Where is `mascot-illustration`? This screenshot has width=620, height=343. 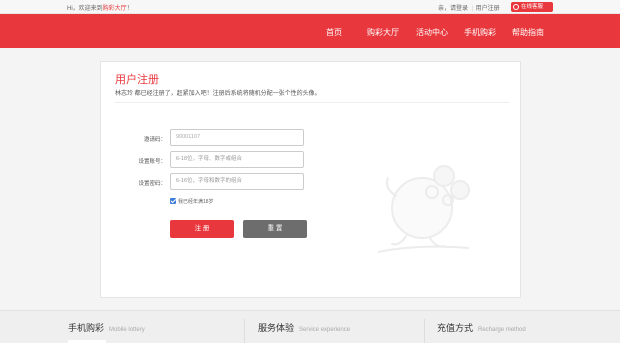
mascot-illustration is located at coordinates (424, 209).